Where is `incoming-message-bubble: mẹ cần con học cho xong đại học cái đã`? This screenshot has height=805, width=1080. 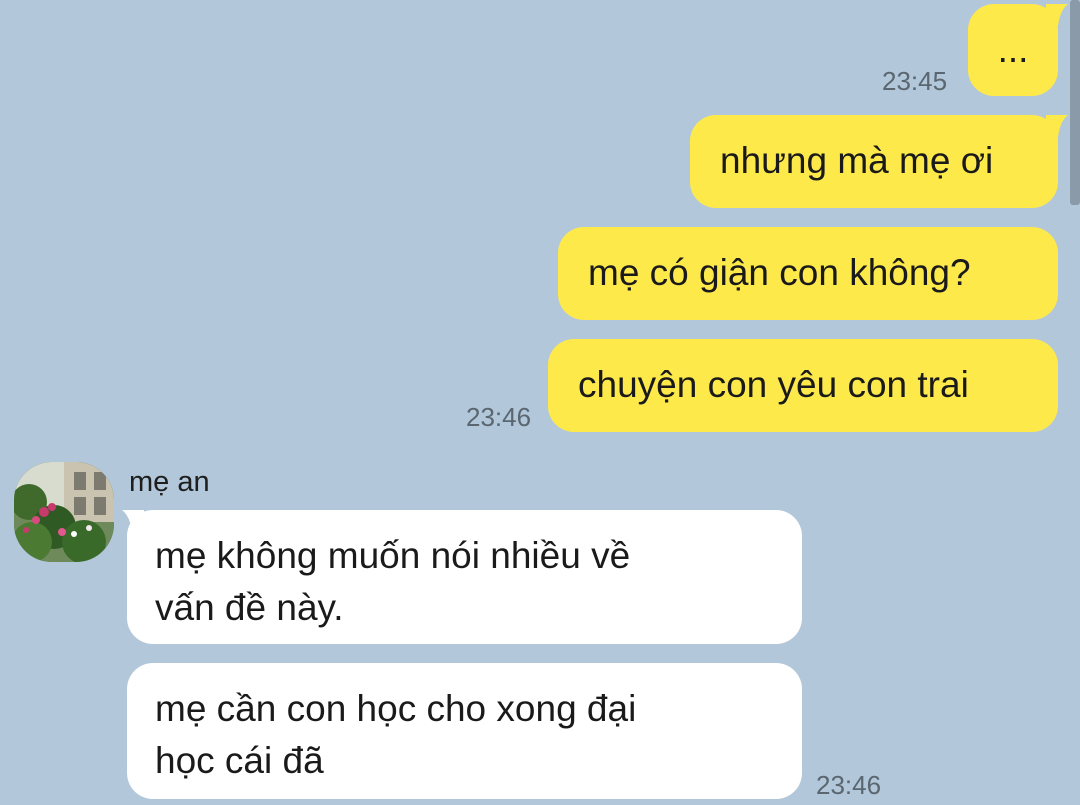 incoming-message-bubble: mẹ cần con học cho xong đại học cái đã is located at coordinates (464, 731).